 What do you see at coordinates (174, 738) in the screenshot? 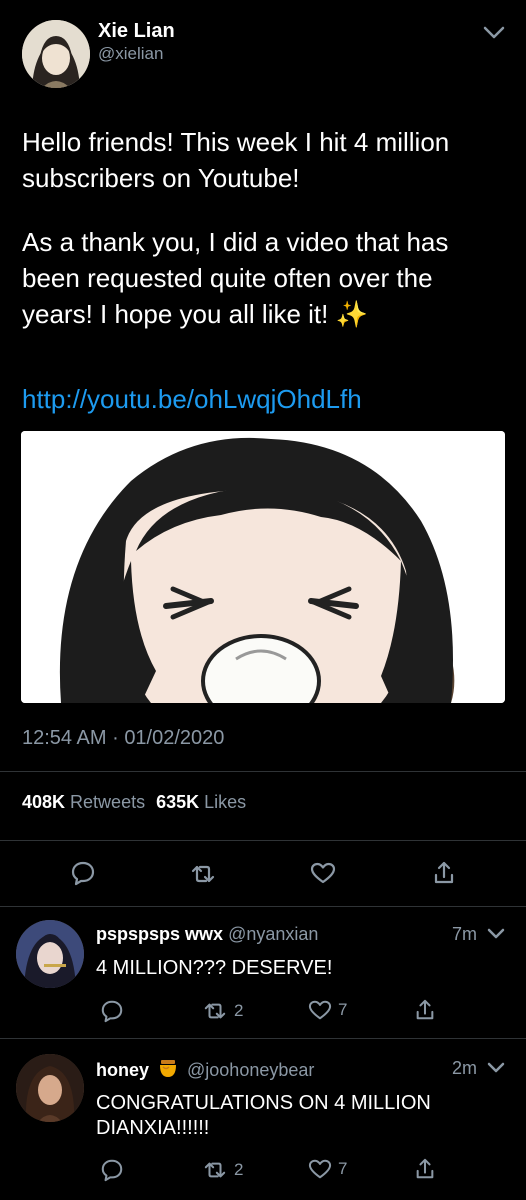
I see `tweet-date: 01/02/2020` at bounding box center [174, 738].